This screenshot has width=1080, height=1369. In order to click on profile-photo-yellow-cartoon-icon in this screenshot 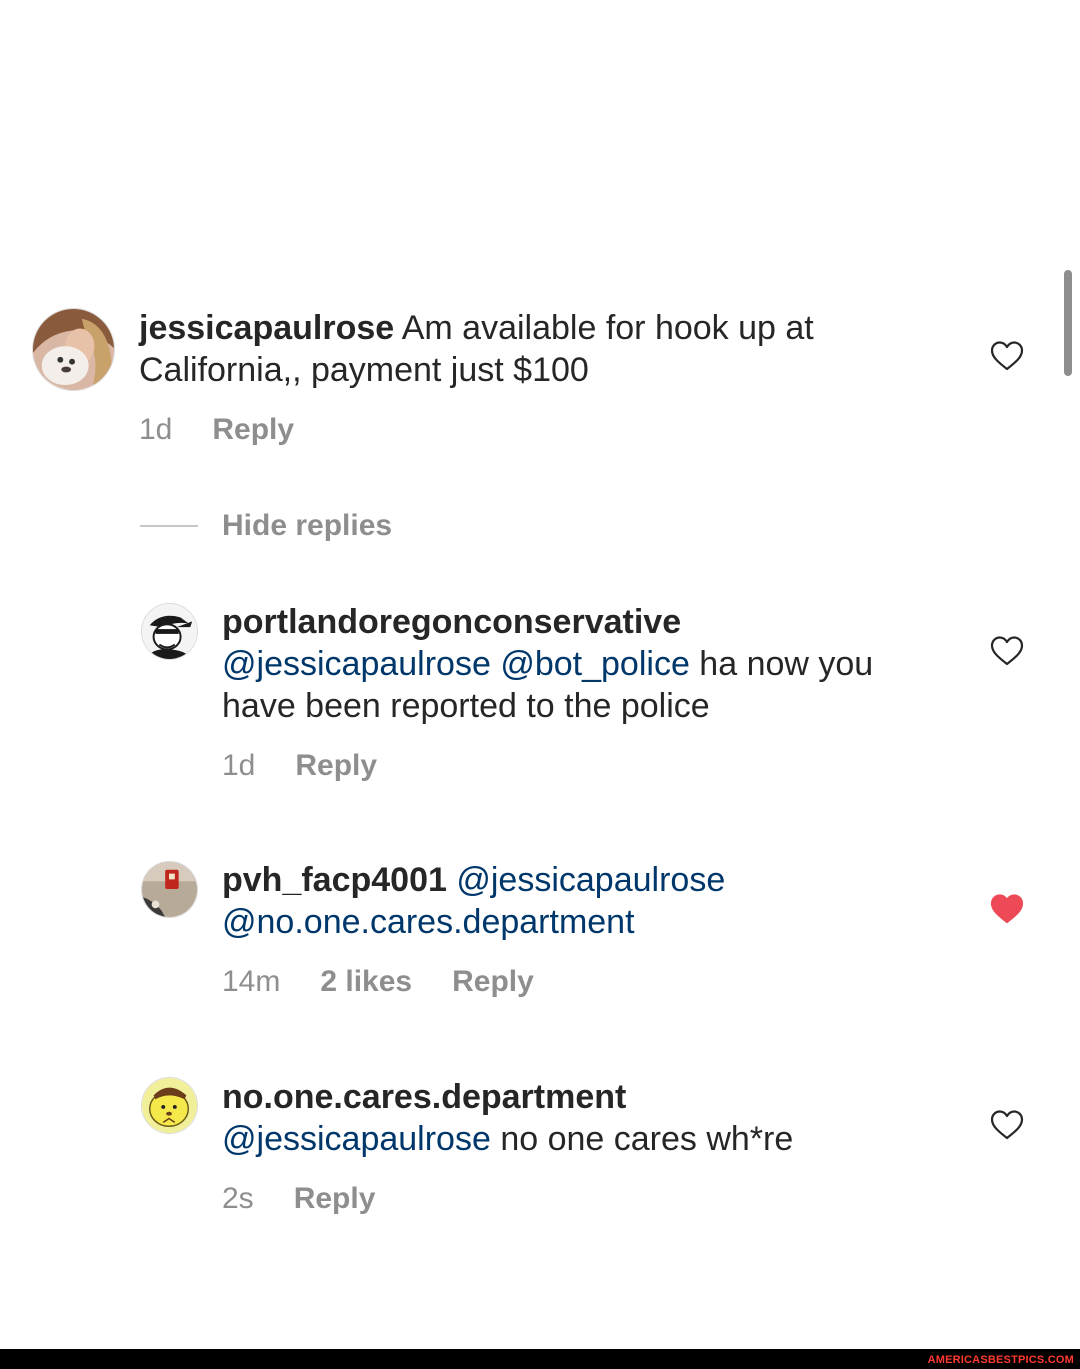, I will do `click(169, 1105)`.